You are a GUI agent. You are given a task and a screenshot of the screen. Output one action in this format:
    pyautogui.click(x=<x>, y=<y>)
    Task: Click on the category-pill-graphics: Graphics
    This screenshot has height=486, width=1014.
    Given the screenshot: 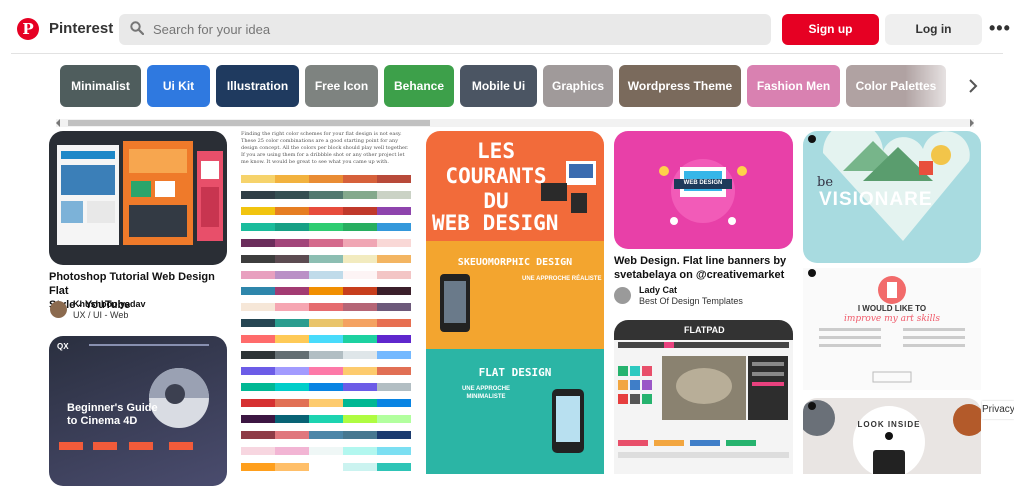 What is the action you would take?
    pyautogui.click(x=578, y=86)
    